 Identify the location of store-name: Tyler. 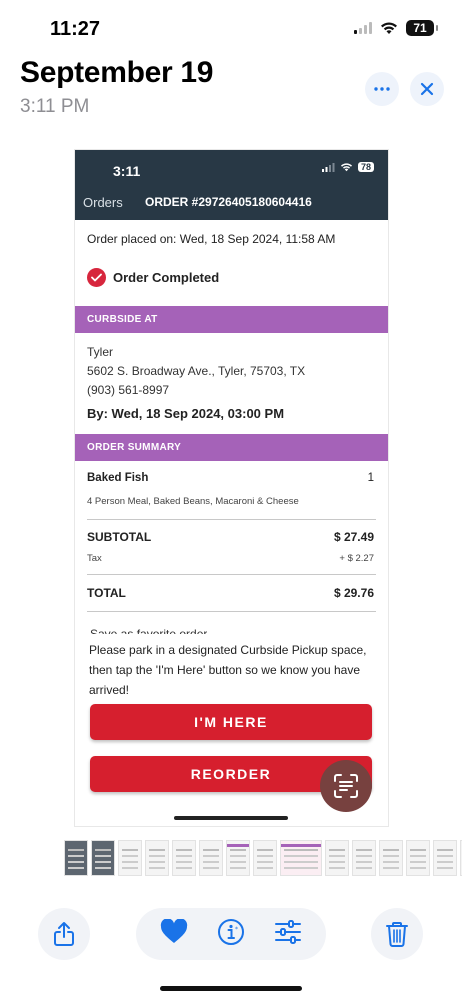
(100, 352).